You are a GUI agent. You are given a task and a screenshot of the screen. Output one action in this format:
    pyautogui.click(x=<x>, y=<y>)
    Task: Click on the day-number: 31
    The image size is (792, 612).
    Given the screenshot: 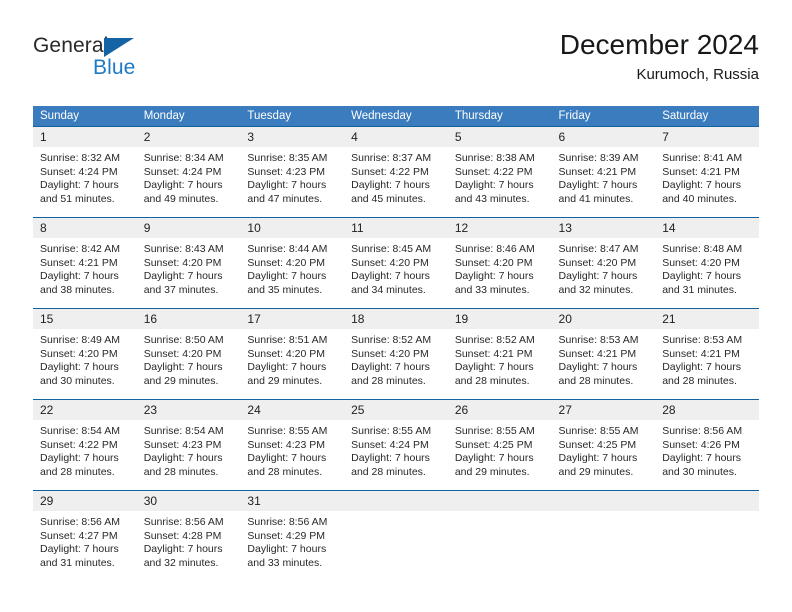 What is the action you would take?
    pyautogui.click(x=292, y=501)
    